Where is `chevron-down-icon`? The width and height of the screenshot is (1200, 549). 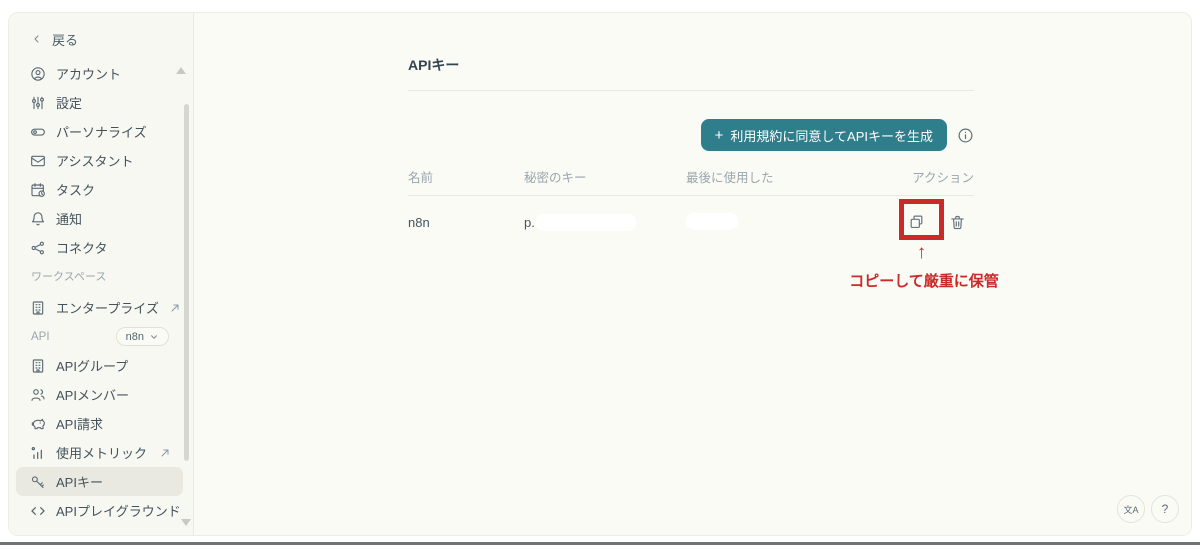 chevron-down-icon is located at coordinates (154, 337).